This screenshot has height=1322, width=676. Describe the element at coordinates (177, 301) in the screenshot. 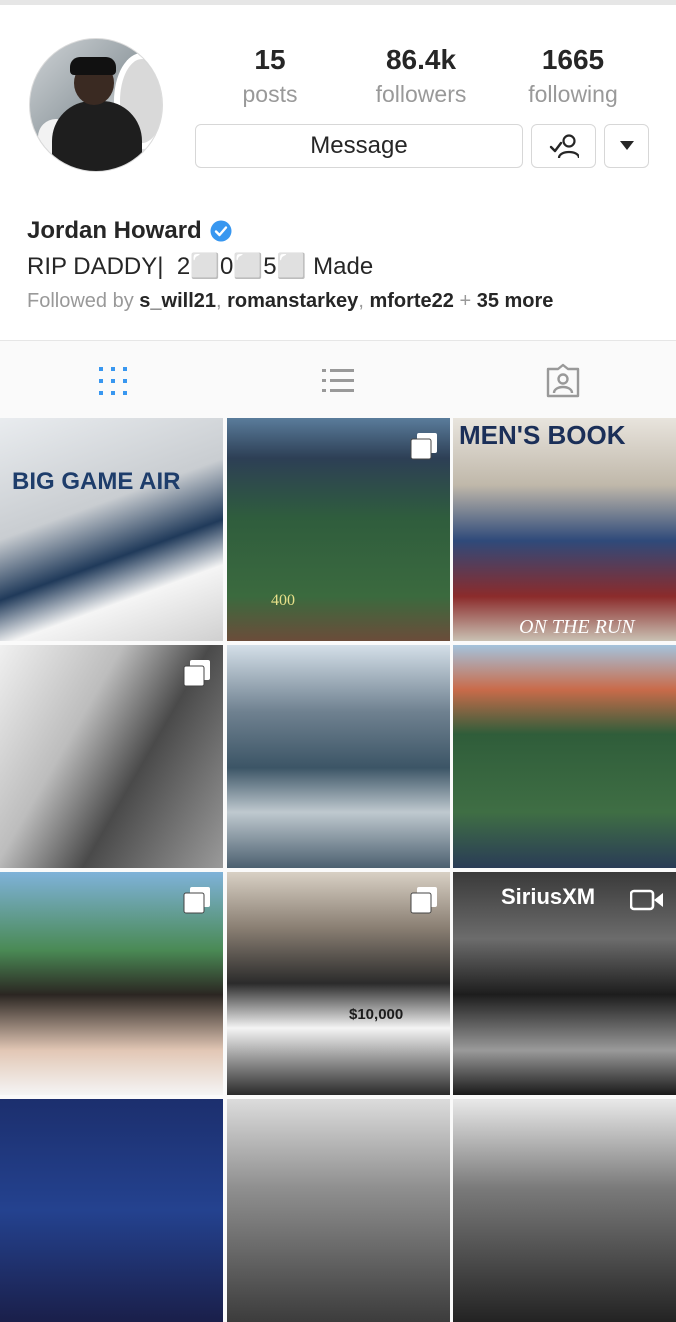

I see `followed-by-user: s_will21` at that location.